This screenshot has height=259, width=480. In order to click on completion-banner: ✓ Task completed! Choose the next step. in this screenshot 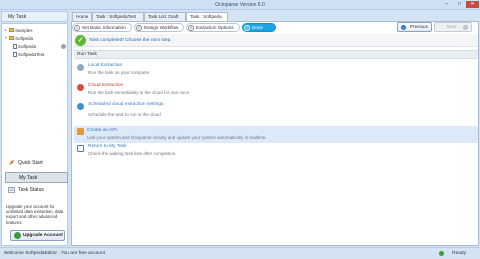, I will do `click(276, 40)`.